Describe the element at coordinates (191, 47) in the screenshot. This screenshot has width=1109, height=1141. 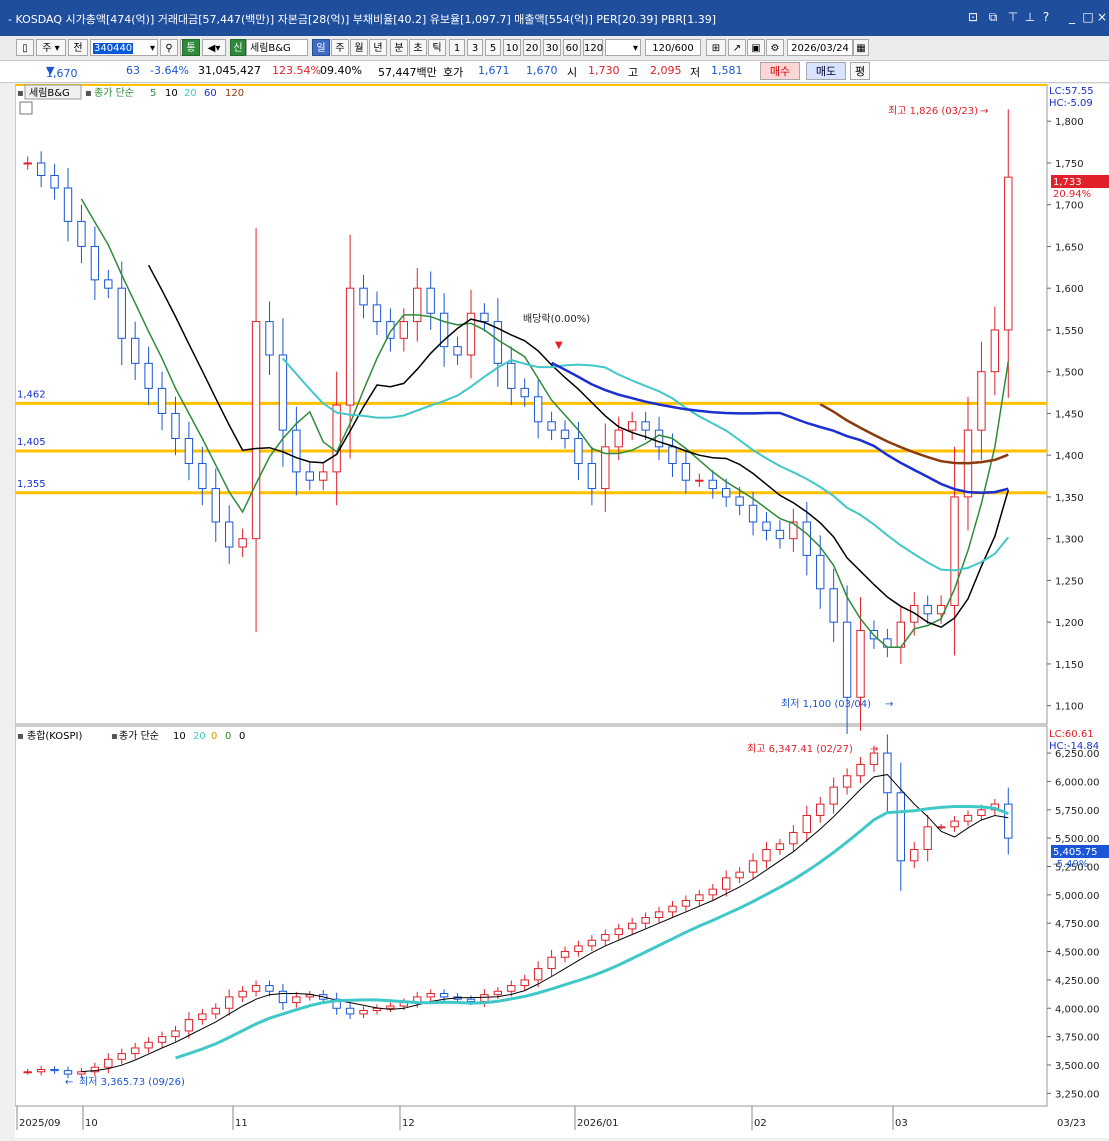
I see `tong-badge: 통` at that location.